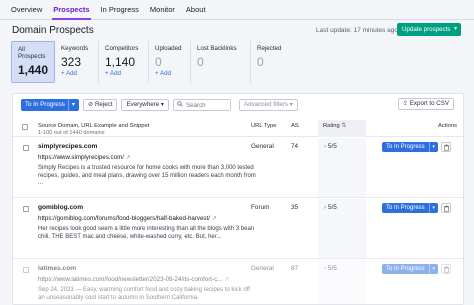 This screenshot has height=305, width=474. What do you see at coordinates (26, 10) in the screenshot?
I see `tab-overview: Overview` at bounding box center [26, 10].